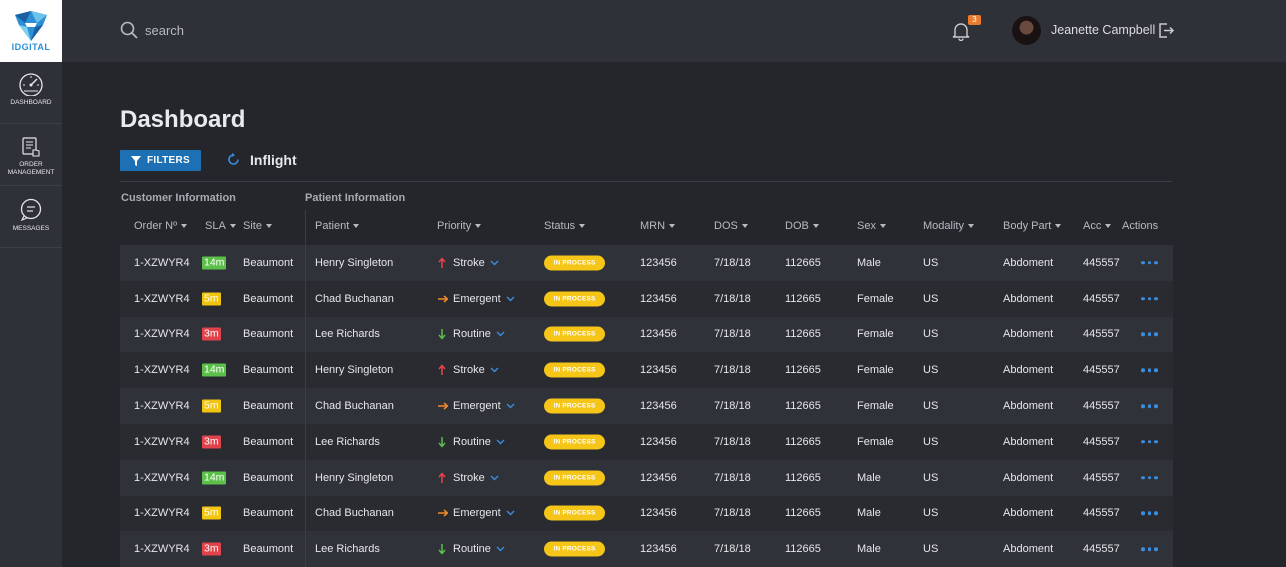 Image resolution: width=1286 pixels, height=567 pixels. Describe the element at coordinates (869, 513) in the screenshot. I see `sex: Male` at that location.